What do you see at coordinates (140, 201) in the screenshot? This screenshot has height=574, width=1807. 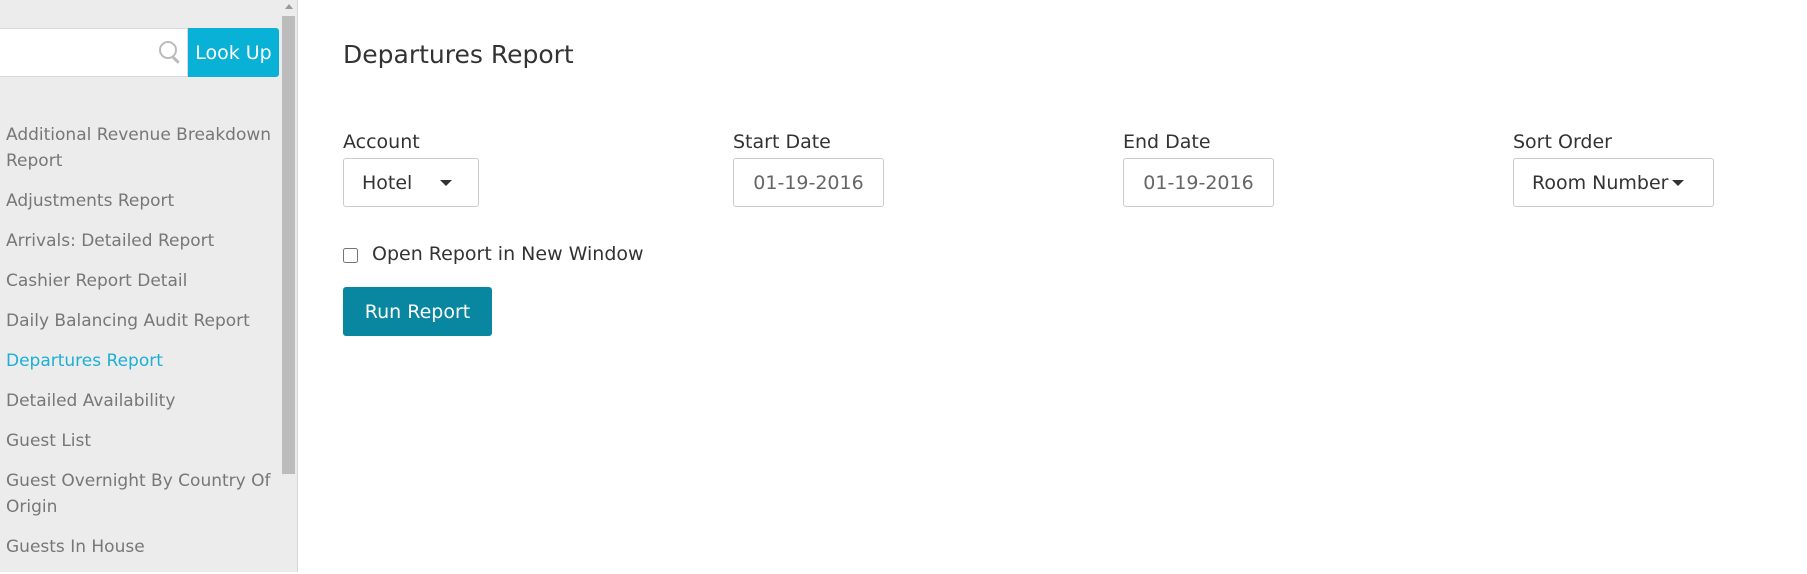 I see `sidebar-item-adjustments: Adjustments Report` at bounding box center [140, 201].